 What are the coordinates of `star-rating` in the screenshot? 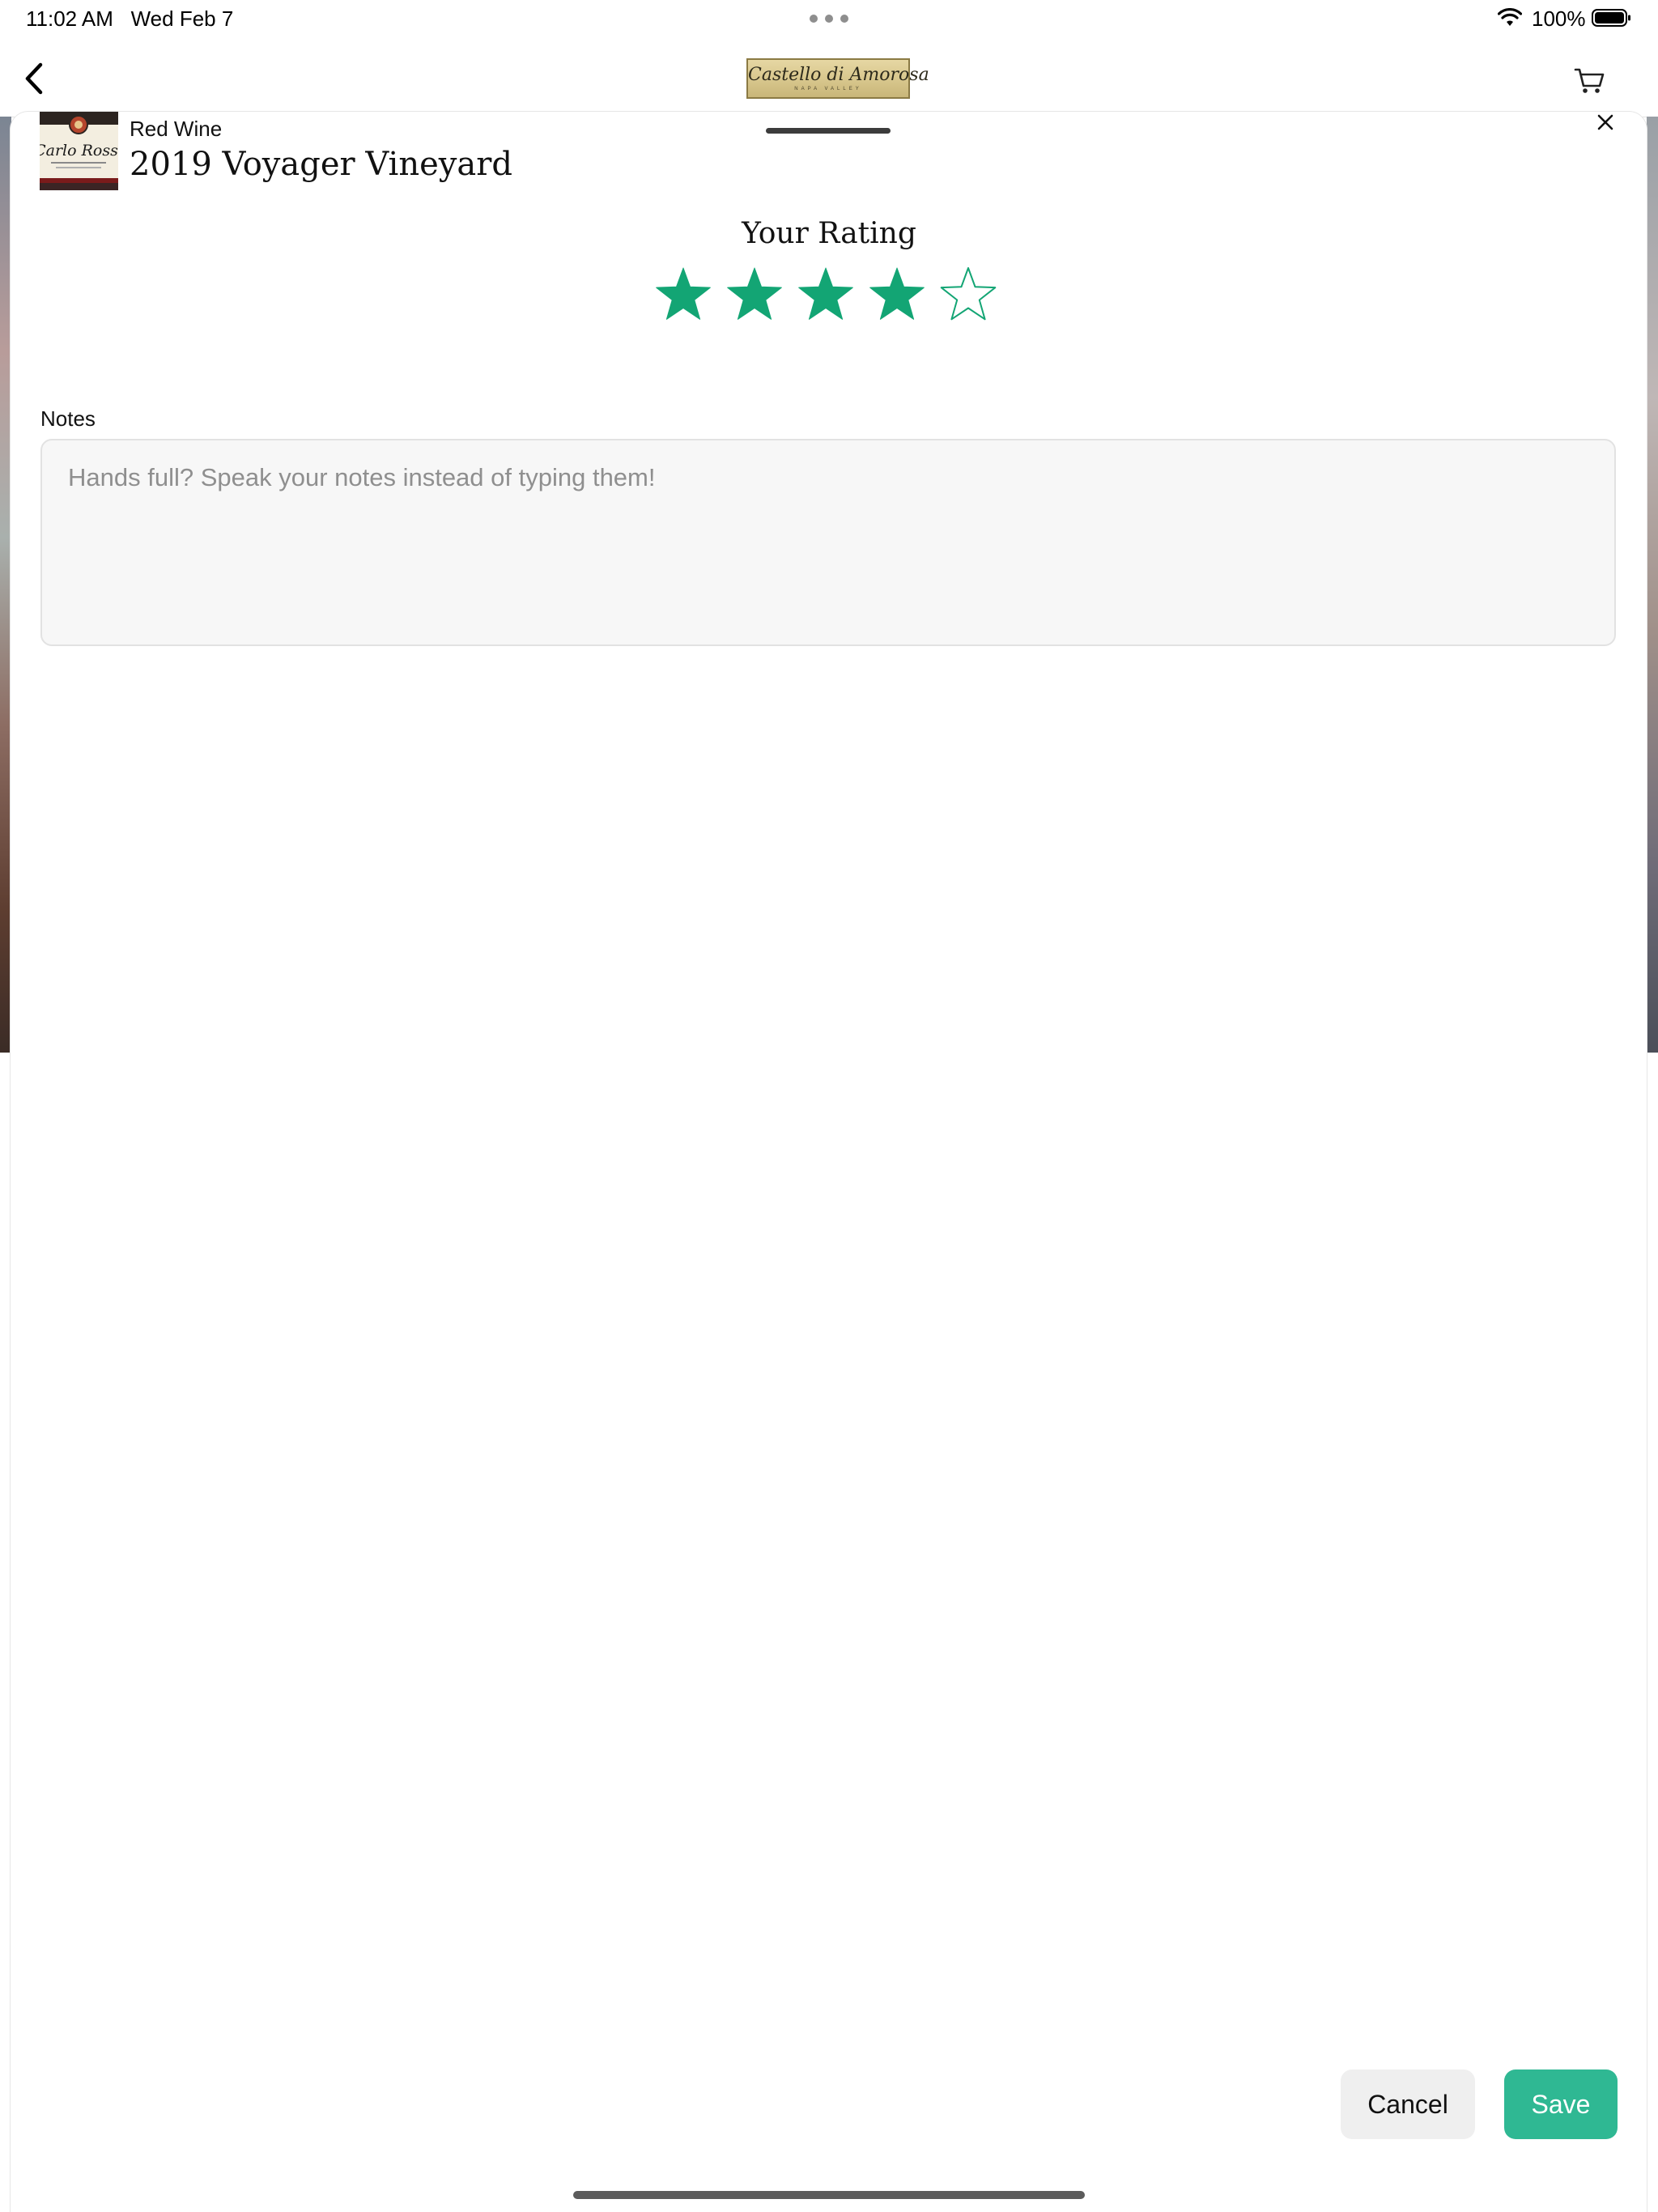 It's located at (829, 295).